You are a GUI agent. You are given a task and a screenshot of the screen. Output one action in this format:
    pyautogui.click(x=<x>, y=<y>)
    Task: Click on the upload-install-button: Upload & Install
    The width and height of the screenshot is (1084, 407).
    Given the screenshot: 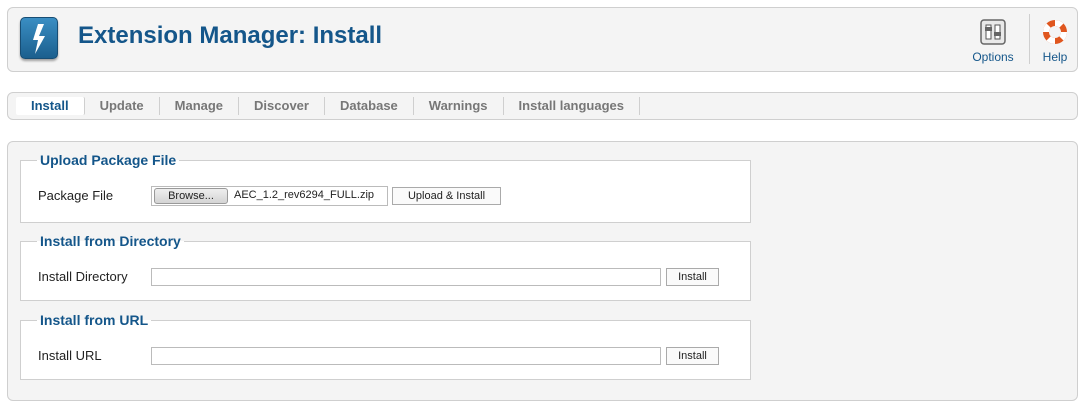 What is the action you would take?
    pyautogui.click(x=446, y=196)
    